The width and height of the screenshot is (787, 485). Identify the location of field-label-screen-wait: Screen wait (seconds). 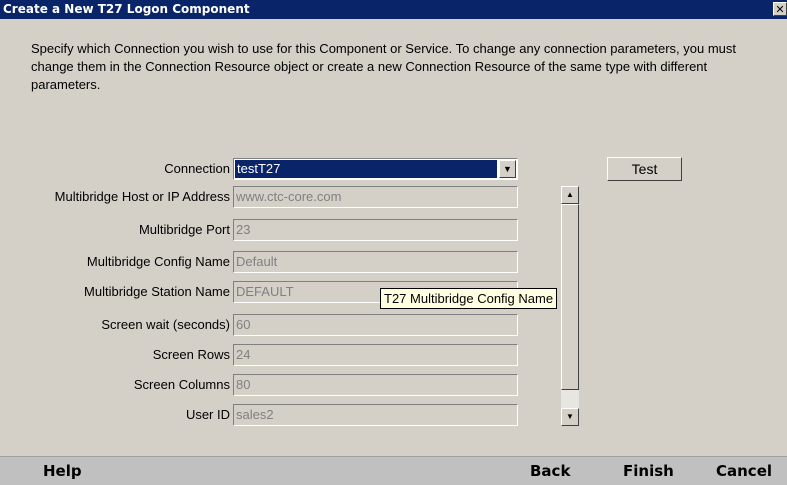
(165, 324).